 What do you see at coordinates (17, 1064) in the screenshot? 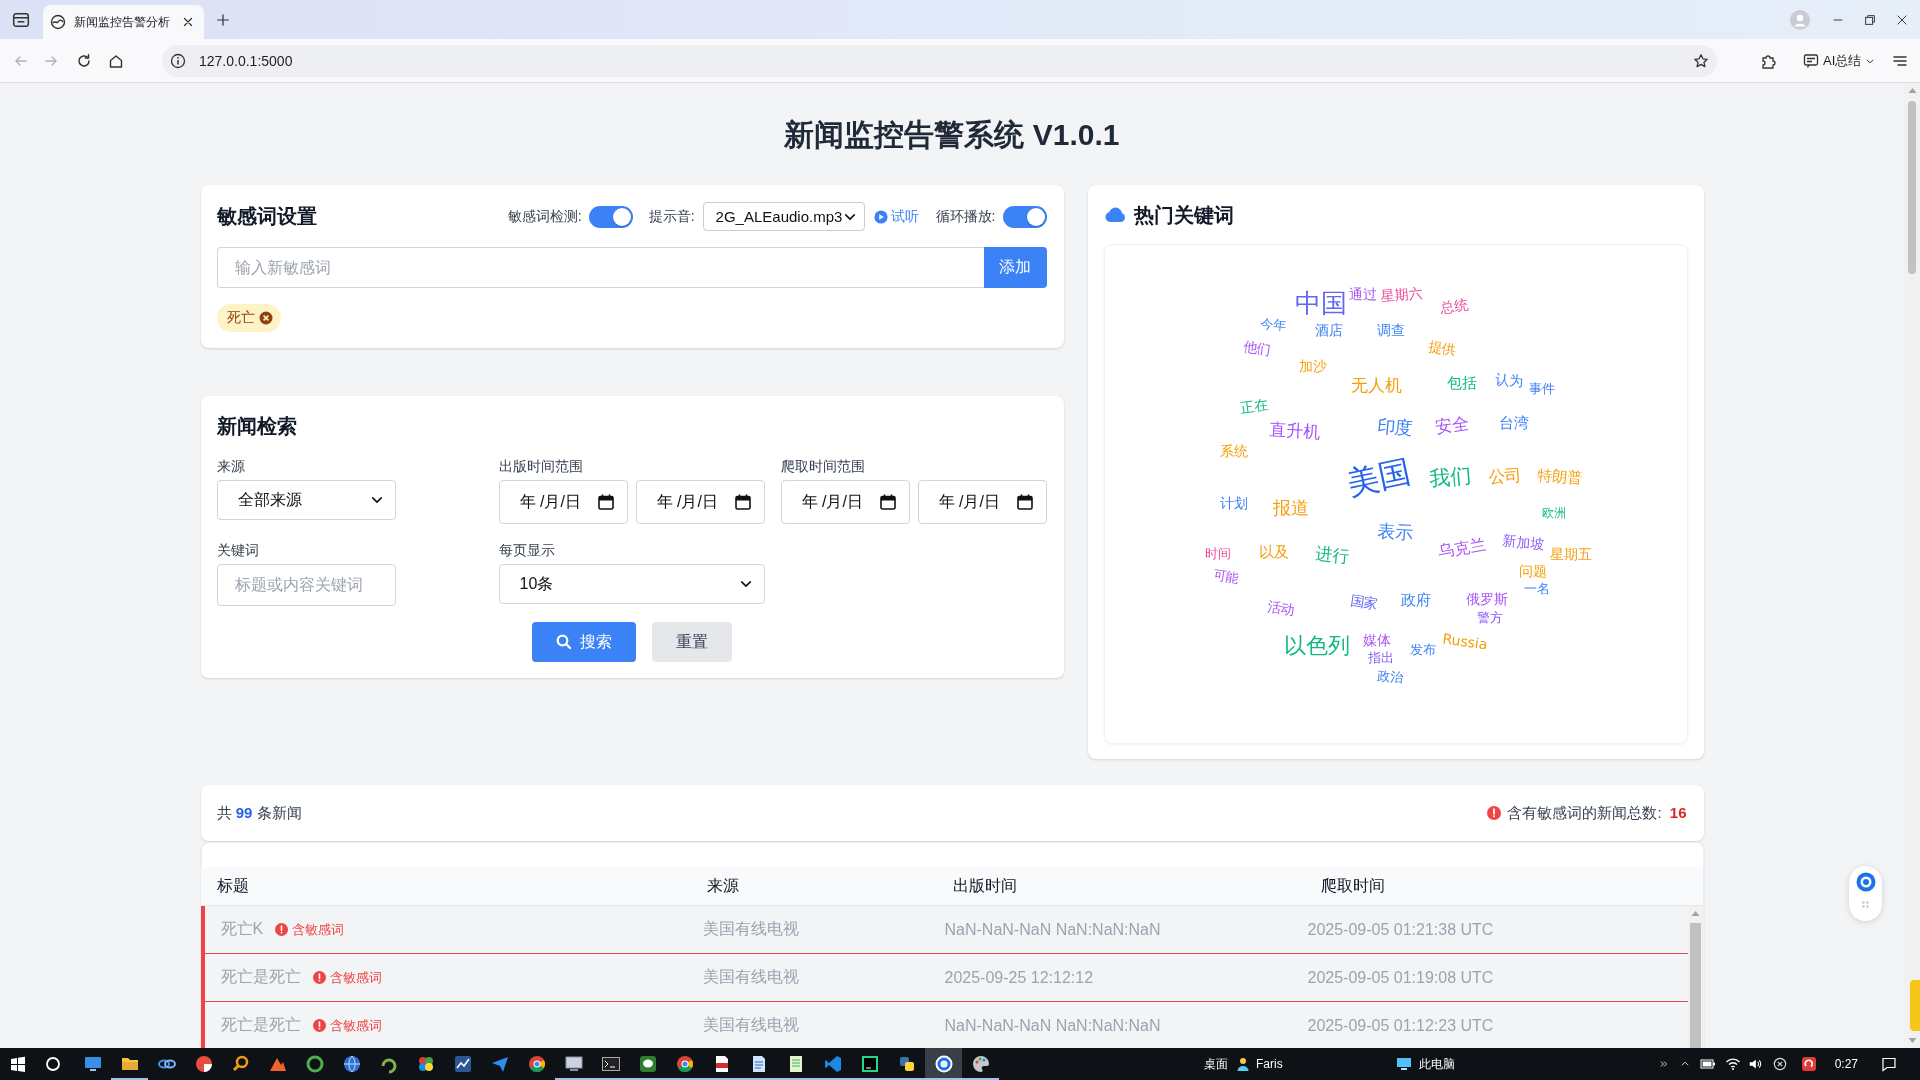
I see `windows-logo-icon` at bounding box center [17, 1064].